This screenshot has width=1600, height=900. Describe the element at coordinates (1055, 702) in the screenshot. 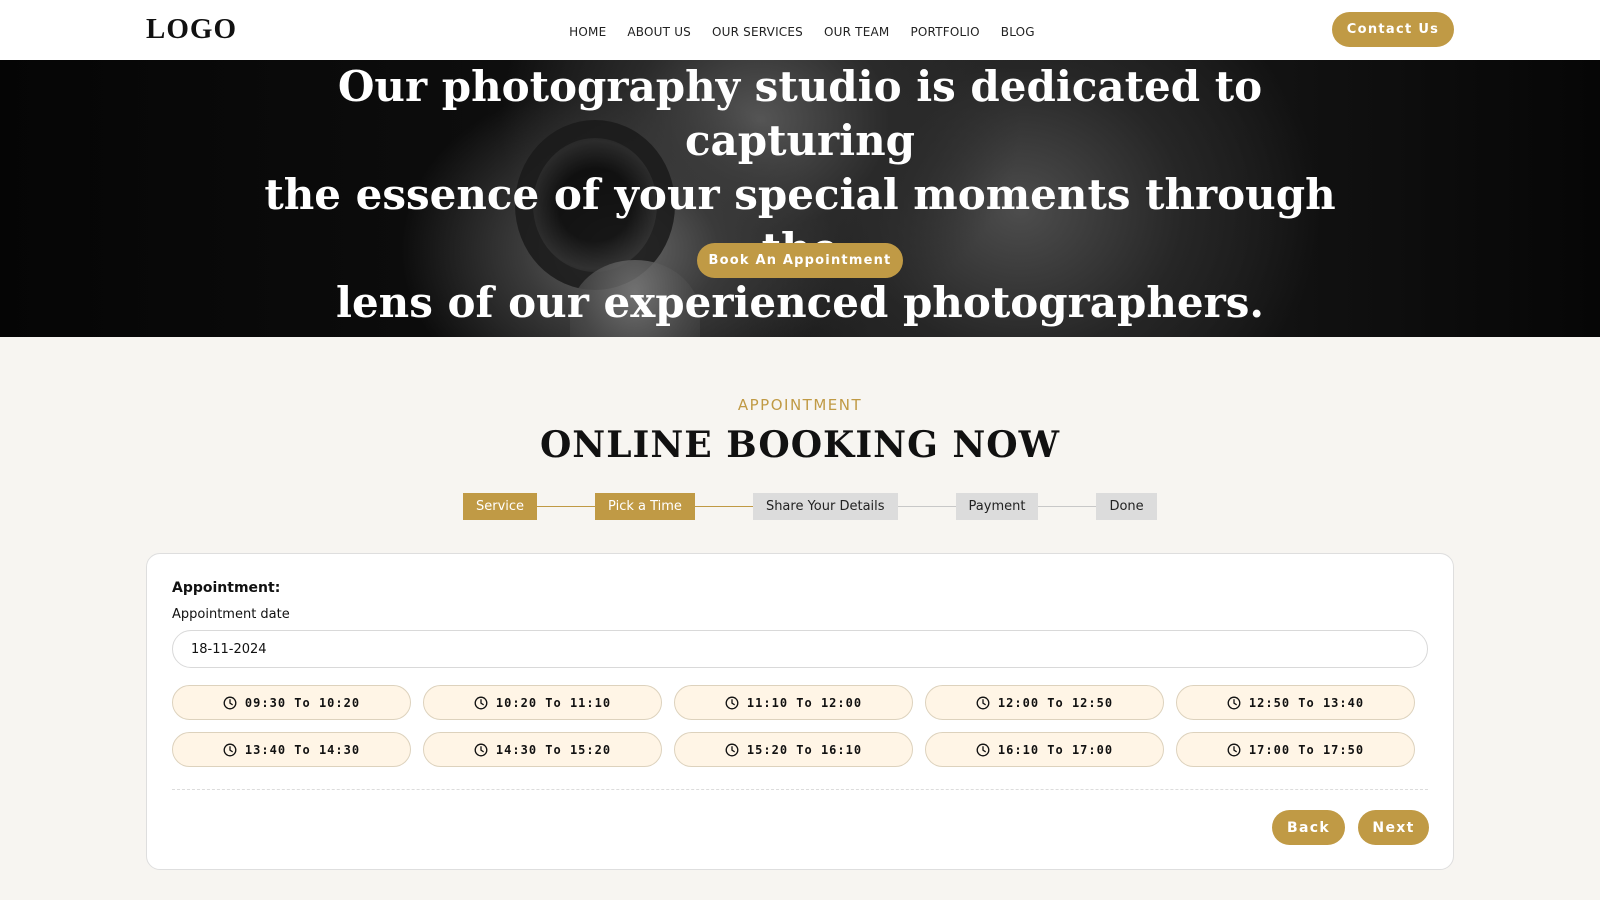

I see `time-slot-label: 12:00 To 12:50` at that location.